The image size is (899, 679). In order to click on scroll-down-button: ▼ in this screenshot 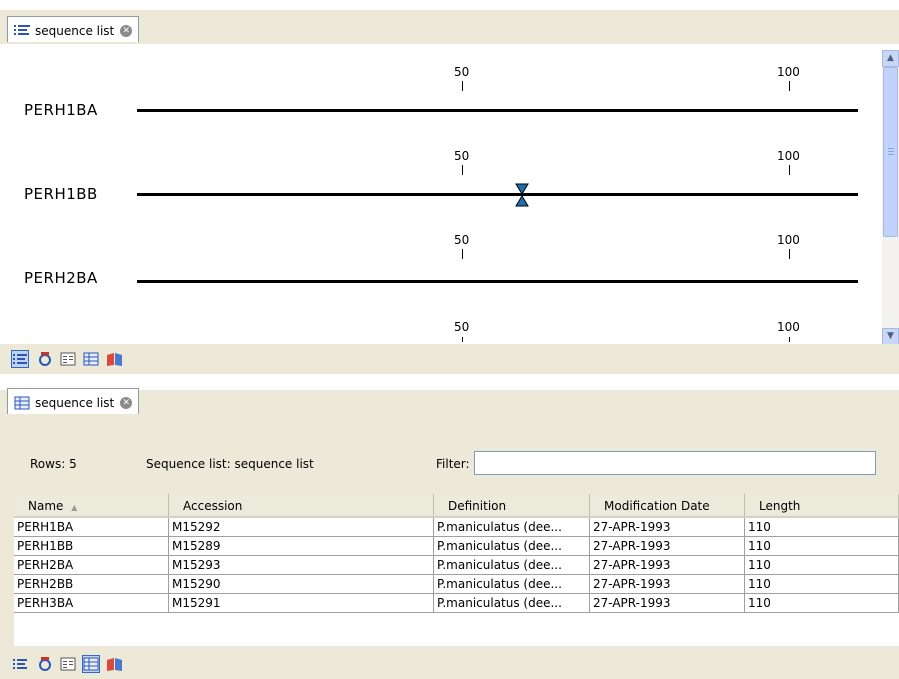, I will do `click(890, 336)`.